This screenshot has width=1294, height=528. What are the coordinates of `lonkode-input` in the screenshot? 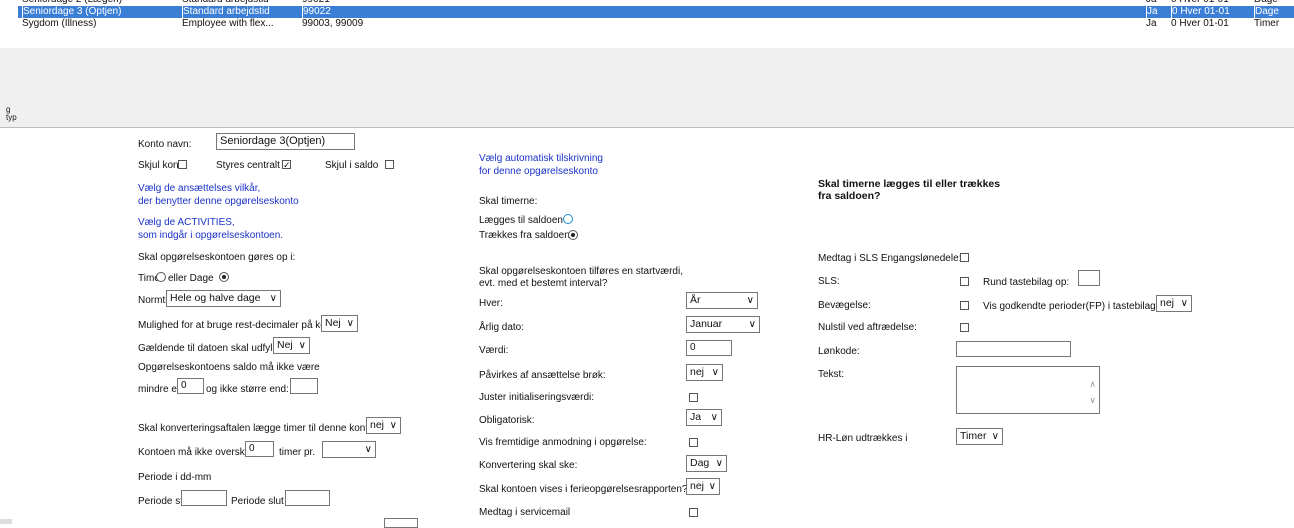 It's located at (1013, 349).